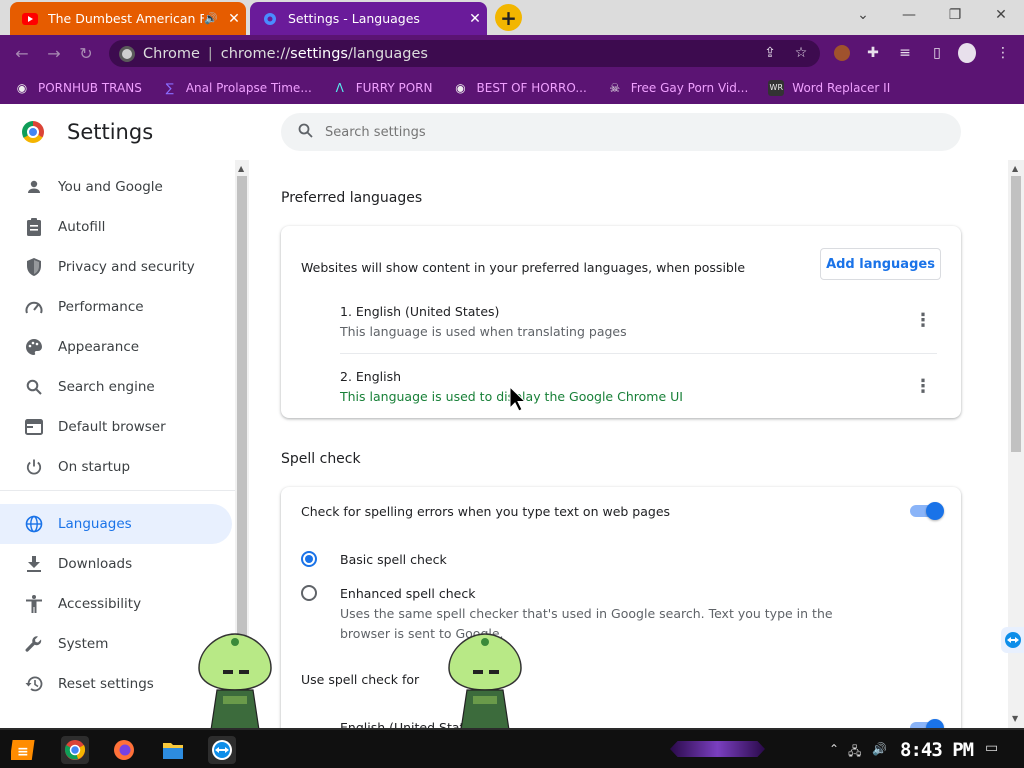 Image resolution: width=1024 pixels, height=768 pixels. I want to click on side-panel-icon: ▯, so click(937, 53).